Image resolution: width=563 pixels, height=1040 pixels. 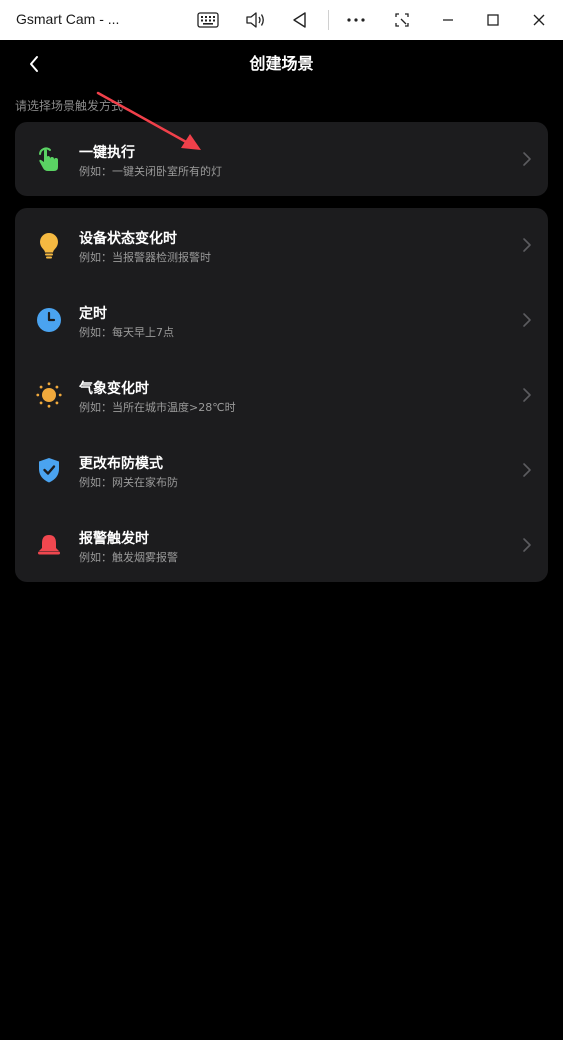 I want to click on sun-icon, so click(x=49, y=395).